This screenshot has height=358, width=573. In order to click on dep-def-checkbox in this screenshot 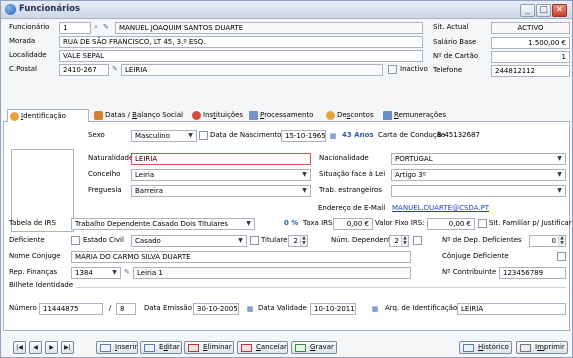, I will do `click(417, 240)`.